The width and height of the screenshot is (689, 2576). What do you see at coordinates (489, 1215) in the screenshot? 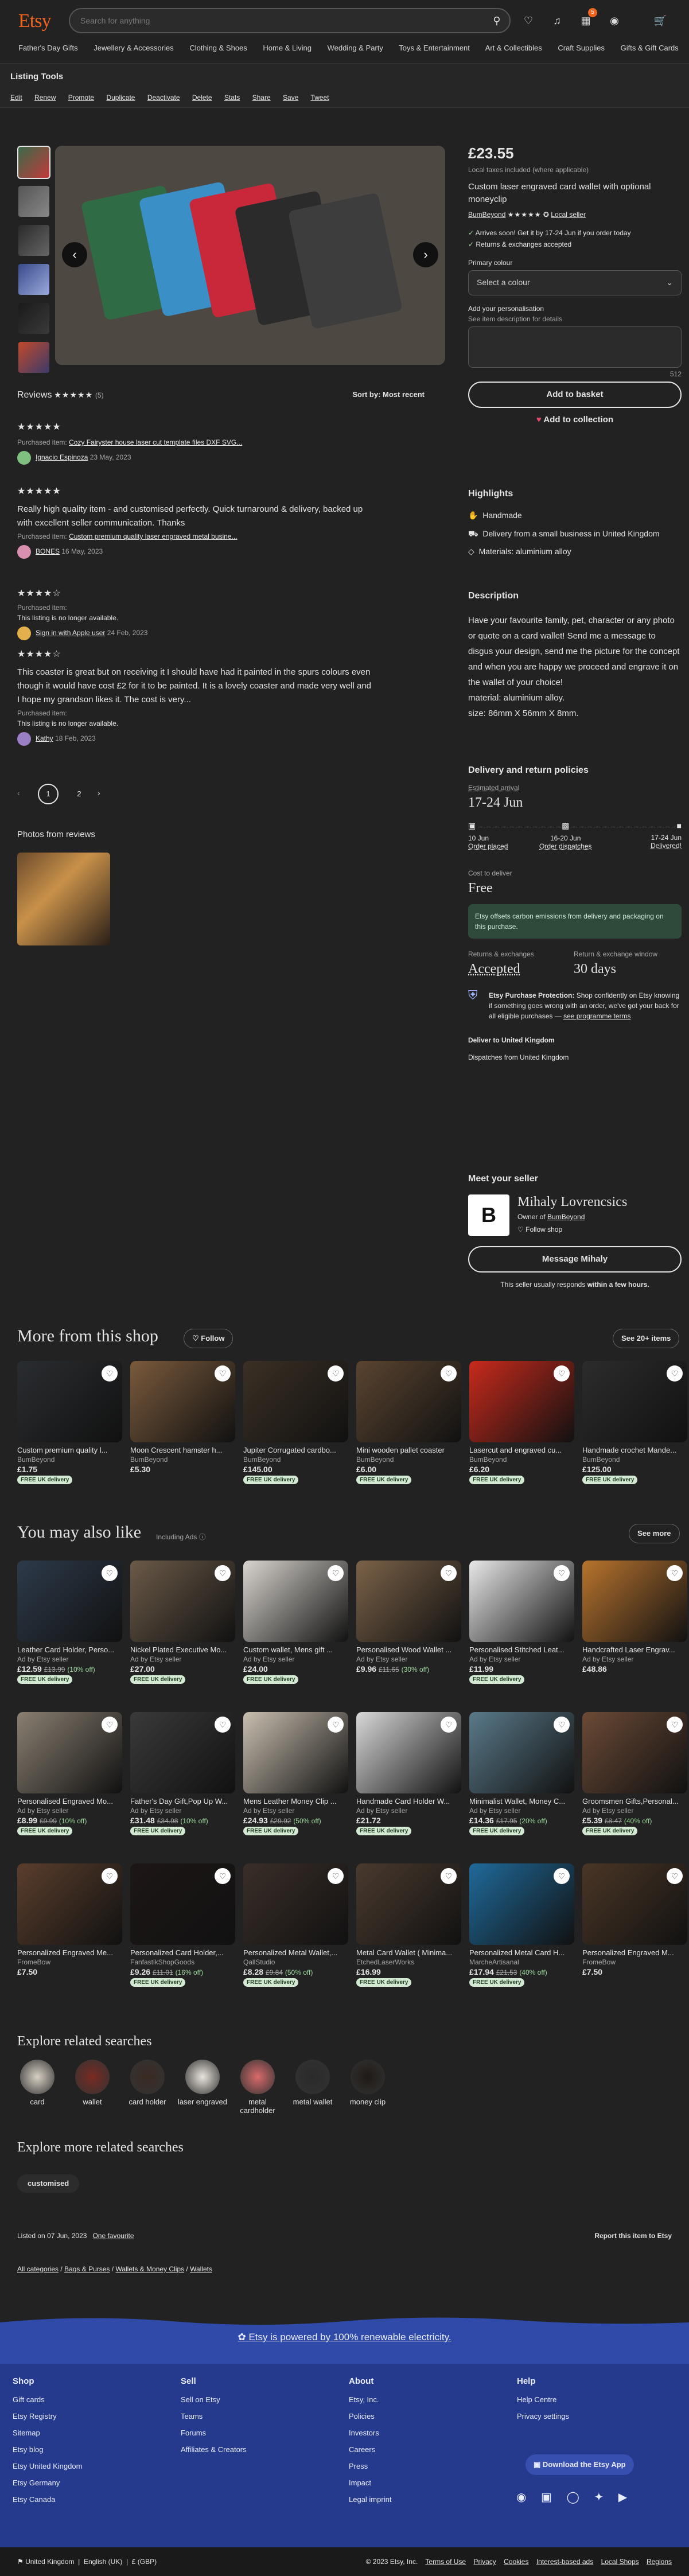
I see `seller-logo: B` at bounding box center [489, 1215].